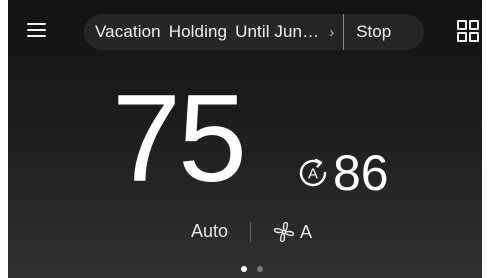  What do you see at coordinates (373, 32) in the screenshot?
I see `stop-button: Stop` at bounding box center [373, 32].